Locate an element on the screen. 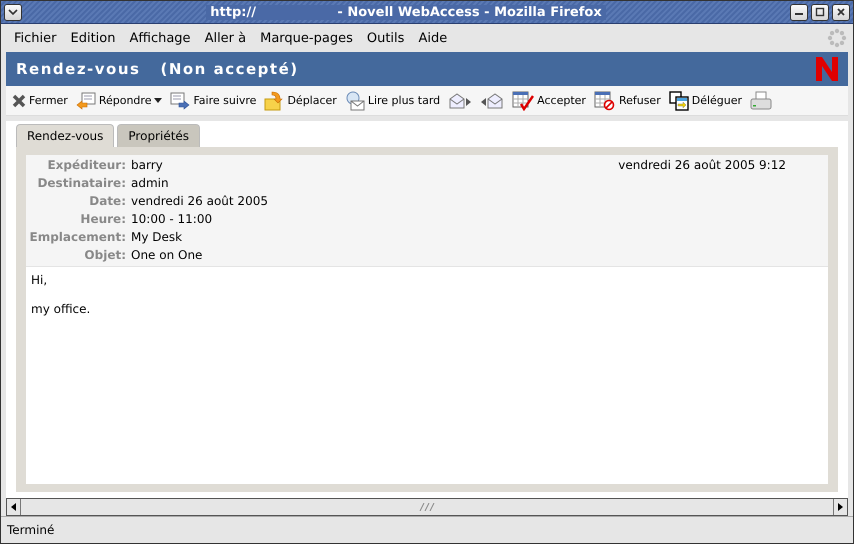  envelope-previous-icon is located at coordinates (492, 100).